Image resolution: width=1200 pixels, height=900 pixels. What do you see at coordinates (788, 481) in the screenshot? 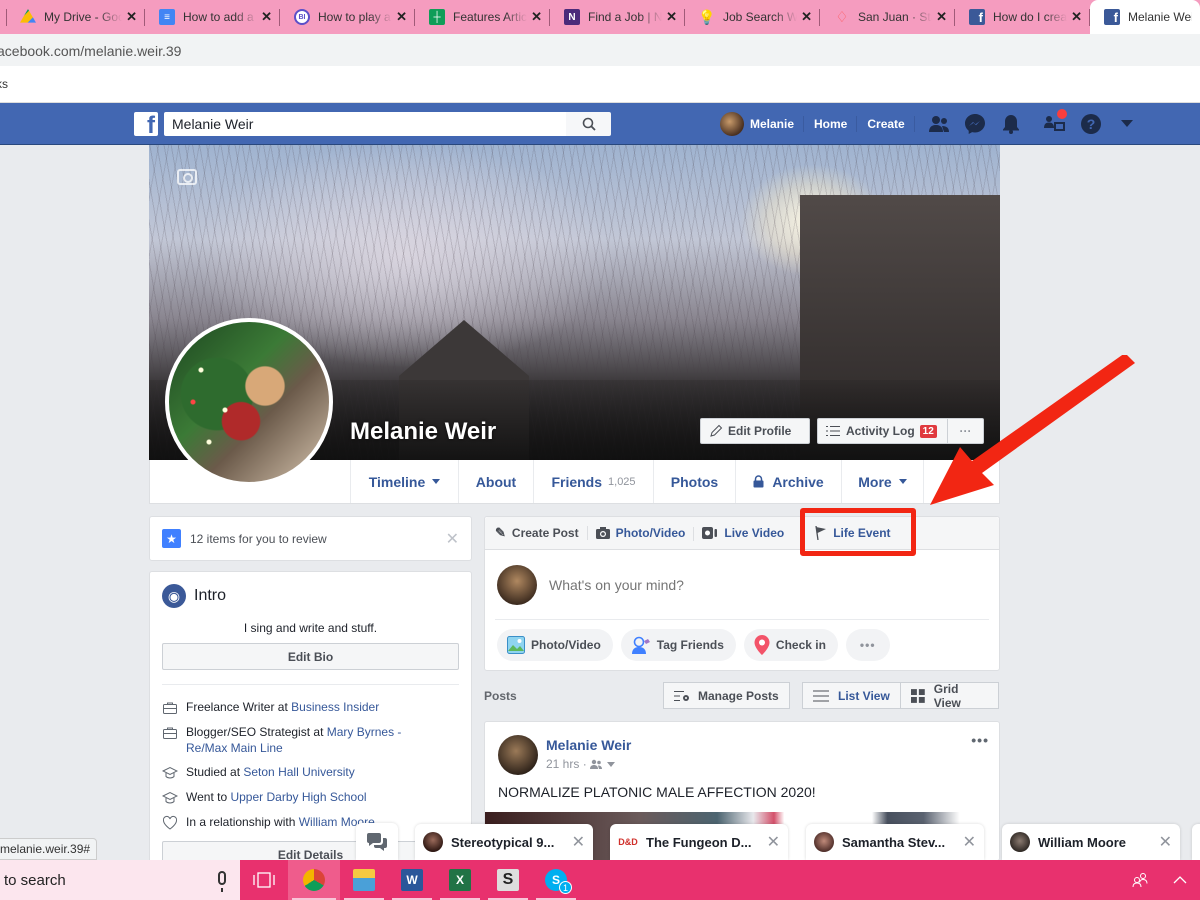
I see `tab-archive: Archive` at bounding box center [788, 481].